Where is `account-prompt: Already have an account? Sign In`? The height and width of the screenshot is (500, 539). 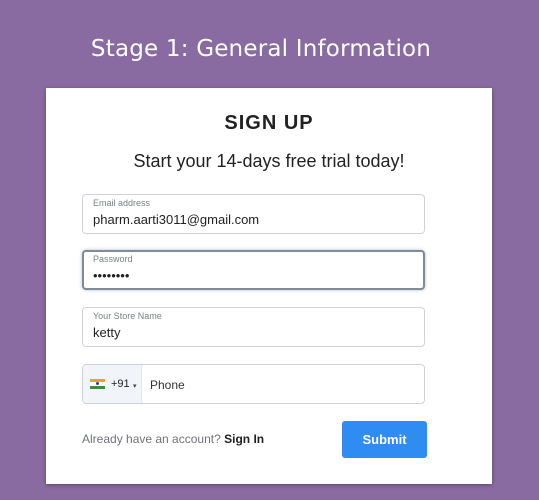
account-prompt: Already have an account? Sign In is located at coordinates (173, 439).